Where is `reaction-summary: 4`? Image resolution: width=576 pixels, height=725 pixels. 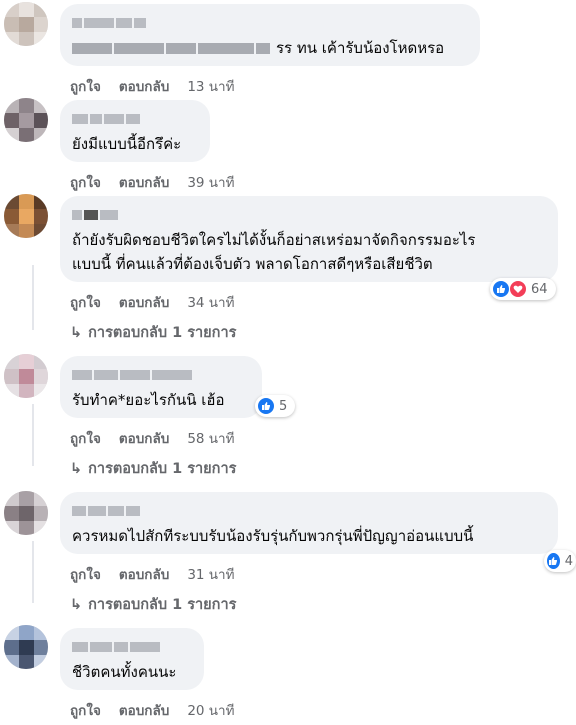
reaction-summary: 4 is located at coordinates (560, 561).